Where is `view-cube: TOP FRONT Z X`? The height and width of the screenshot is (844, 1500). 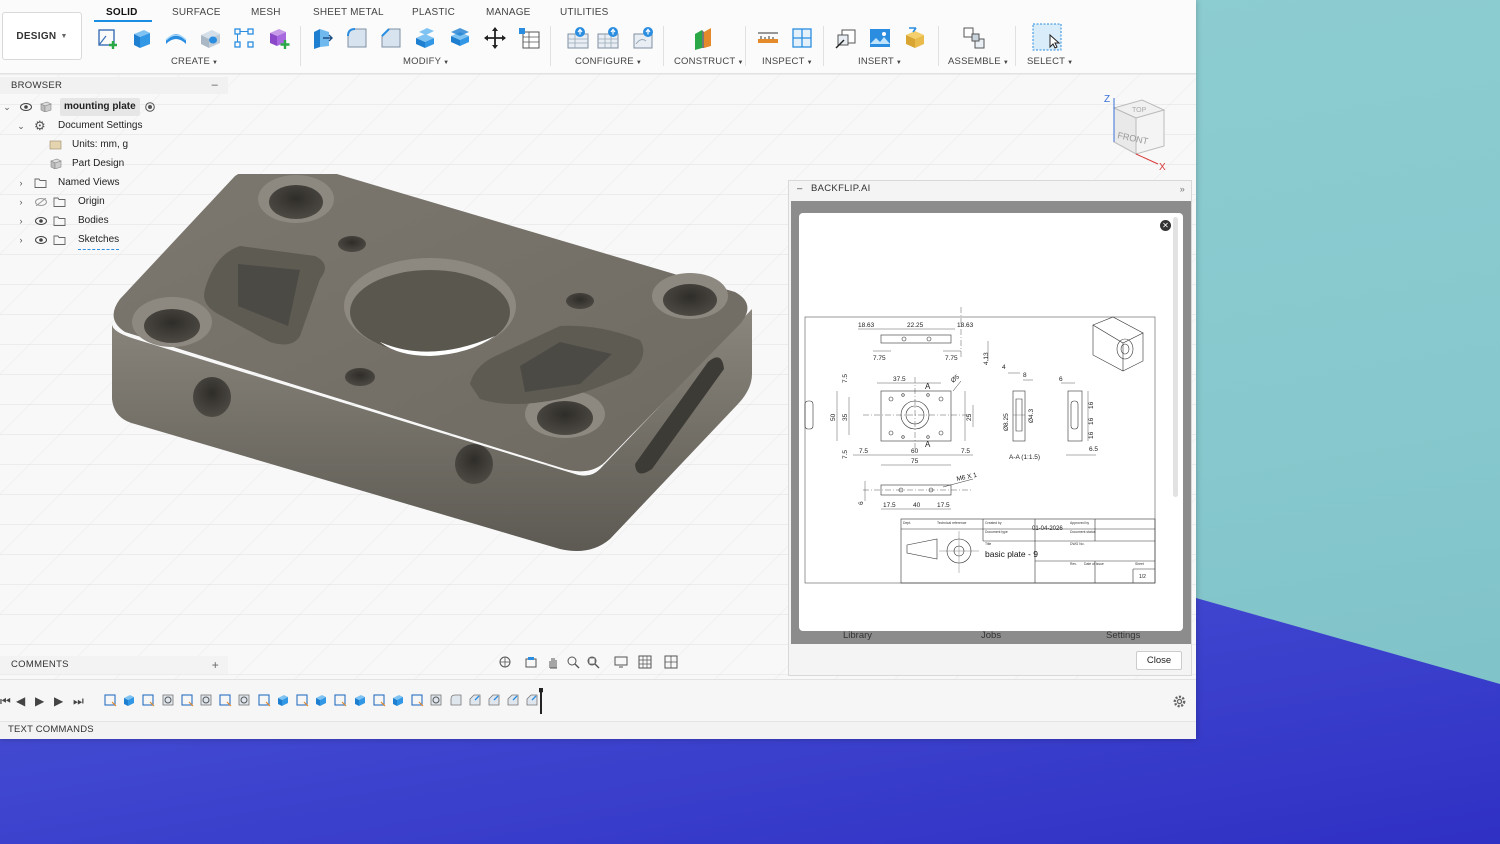 view-cube: TOP FRONT Z X is located at coordinates (1140, 137).